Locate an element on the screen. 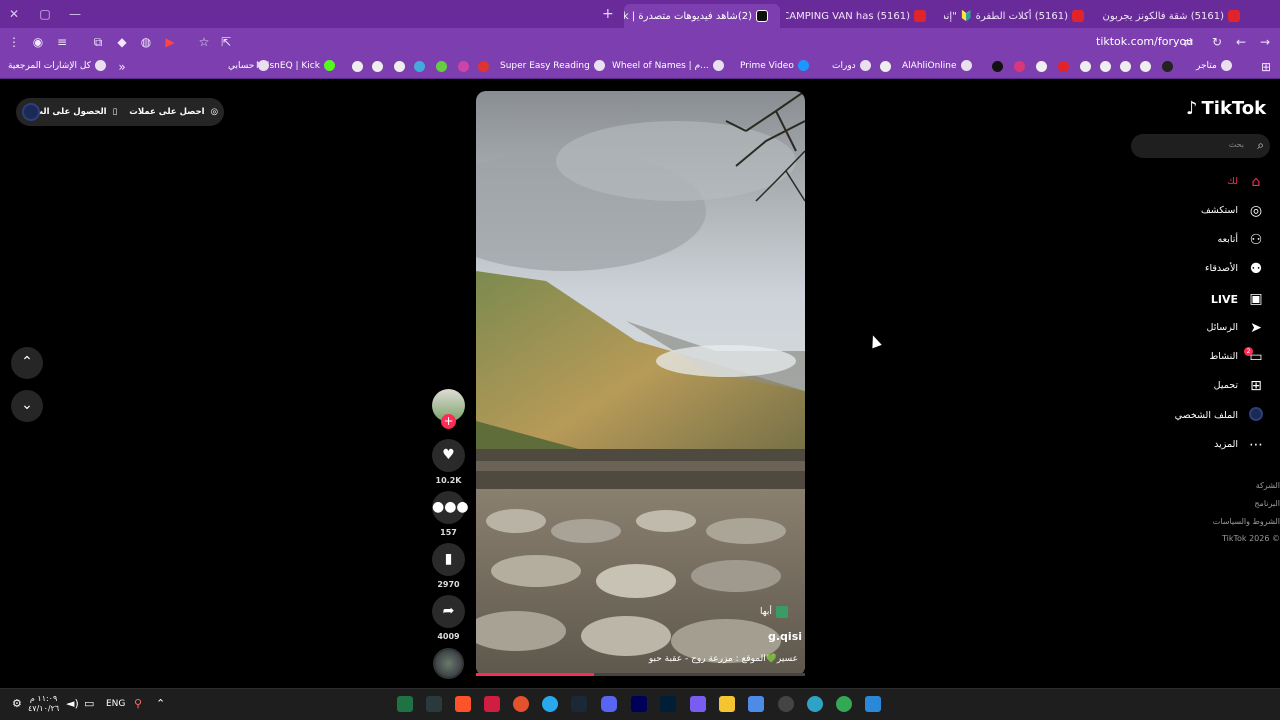 The image size is (1280, 720). more-icon: ⋯ is located at coordinates (1256, 445).